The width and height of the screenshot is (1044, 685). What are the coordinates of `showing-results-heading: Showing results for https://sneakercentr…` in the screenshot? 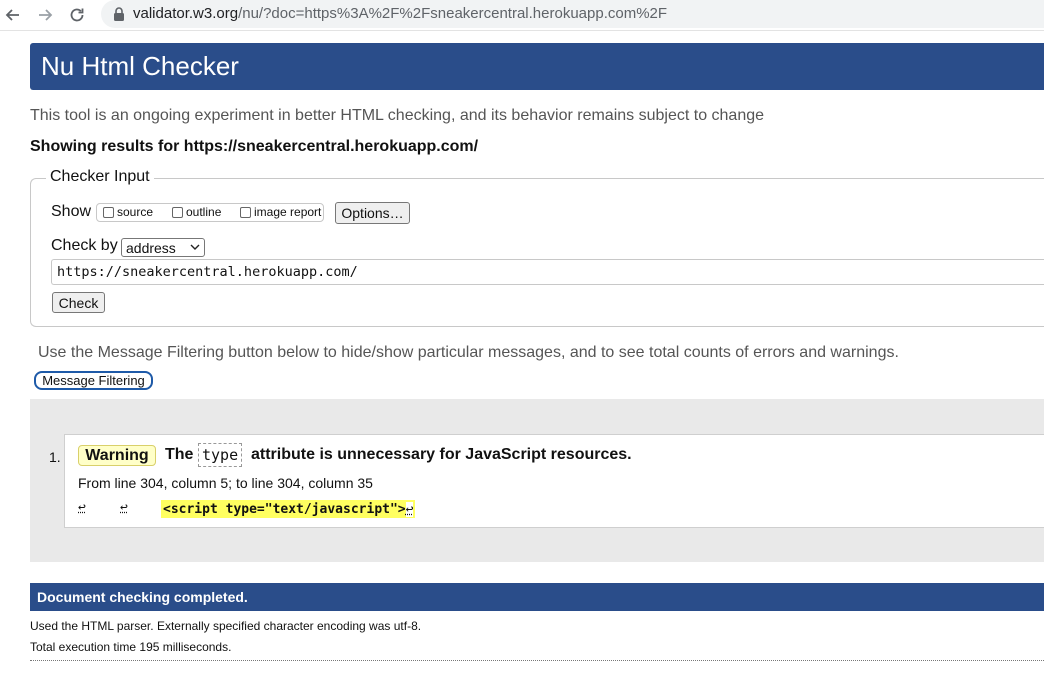 It's located at (254, 146).